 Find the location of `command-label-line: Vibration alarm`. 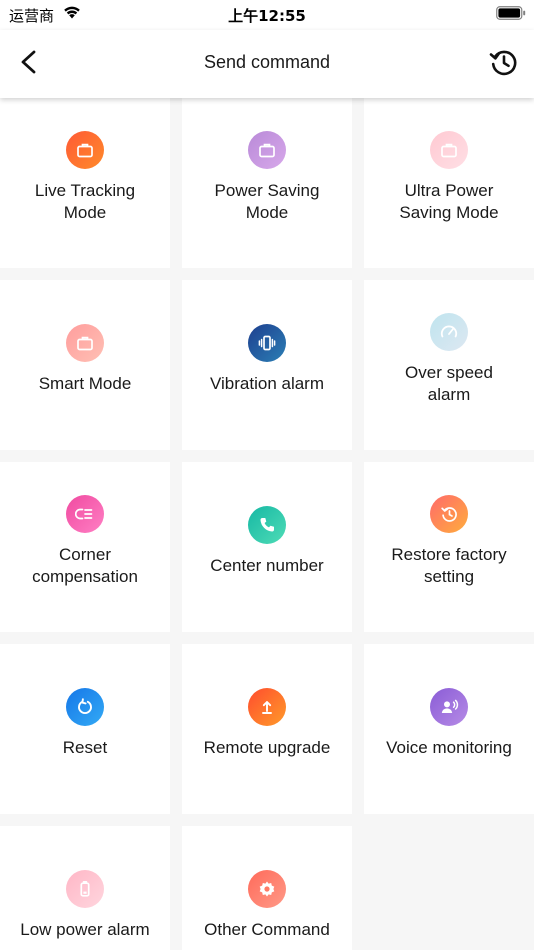

command-label-line: Vibration alarm is located at coordinates (267, 383).